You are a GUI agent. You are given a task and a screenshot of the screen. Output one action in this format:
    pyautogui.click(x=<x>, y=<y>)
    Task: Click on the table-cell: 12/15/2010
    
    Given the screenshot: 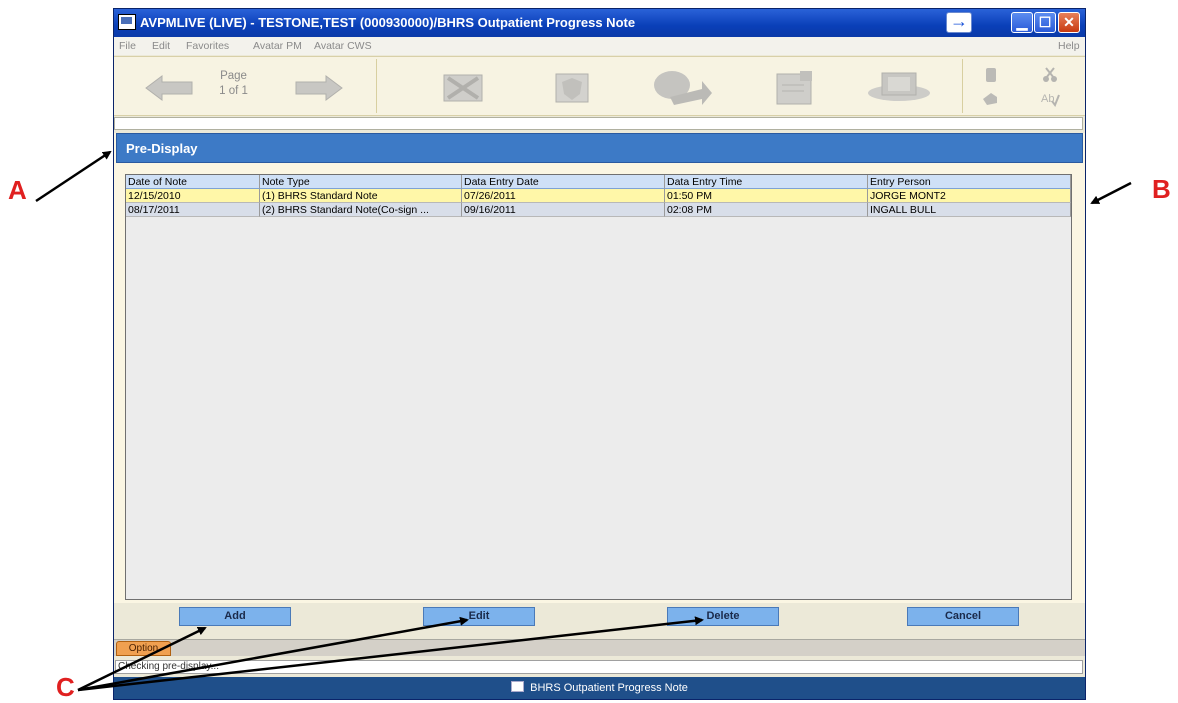 What is the action you would take?
    pyautogui.click(x=193, y=196)
    